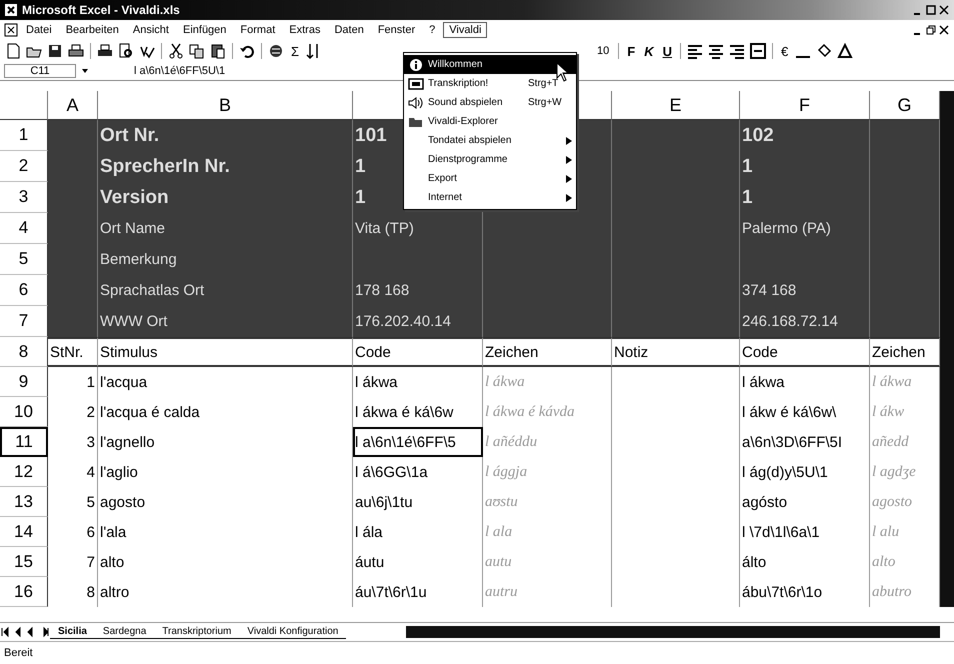 This screenshot has height=664, width=954. What do you see at coordinates (695, 51) in the screenshot?
I see `align-left-icon` at bounding box center [695, 51].